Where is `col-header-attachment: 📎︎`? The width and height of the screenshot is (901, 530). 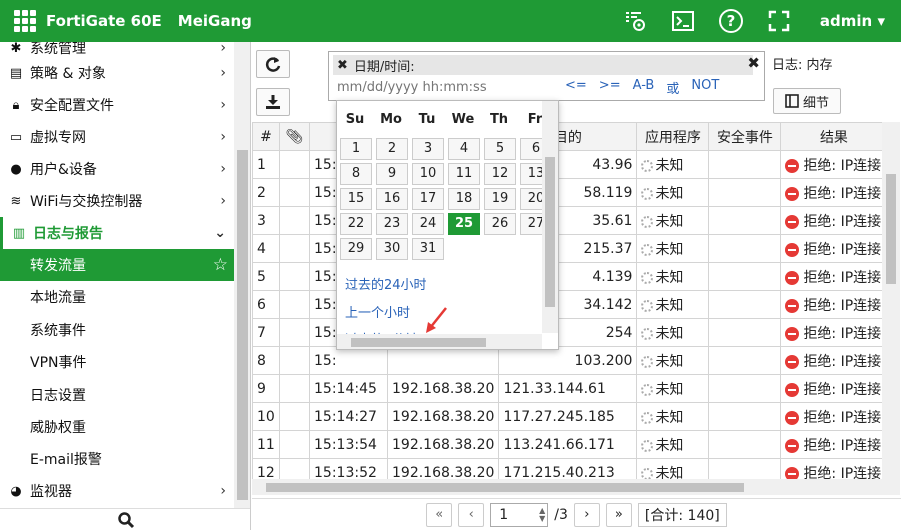 col-header-attachment: 📎︎ is located at coordinates (294, 136).